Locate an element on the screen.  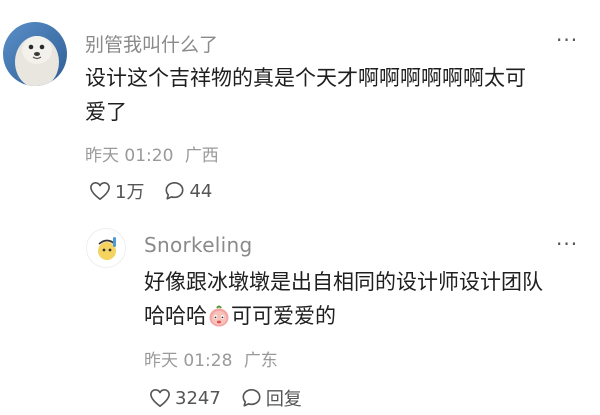
like-count: 3247 is located at coordinates (198, 398).